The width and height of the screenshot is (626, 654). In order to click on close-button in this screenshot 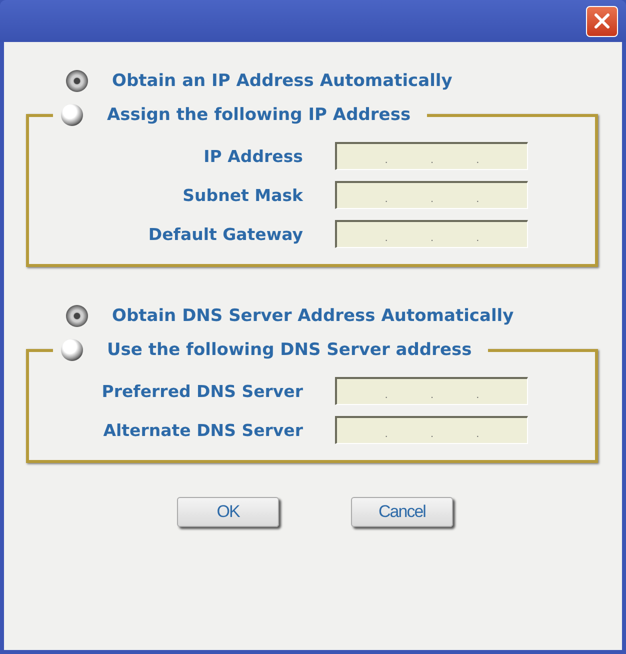, I will do `click(602, 21)`.